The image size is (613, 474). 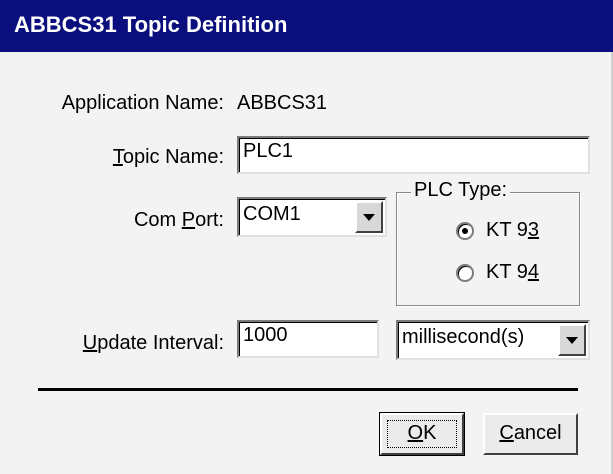 What do you see at coordinates (265, 335) in the screenshot?
I see `update-interval-input-value: 1000` at bounding box center [265, 335].